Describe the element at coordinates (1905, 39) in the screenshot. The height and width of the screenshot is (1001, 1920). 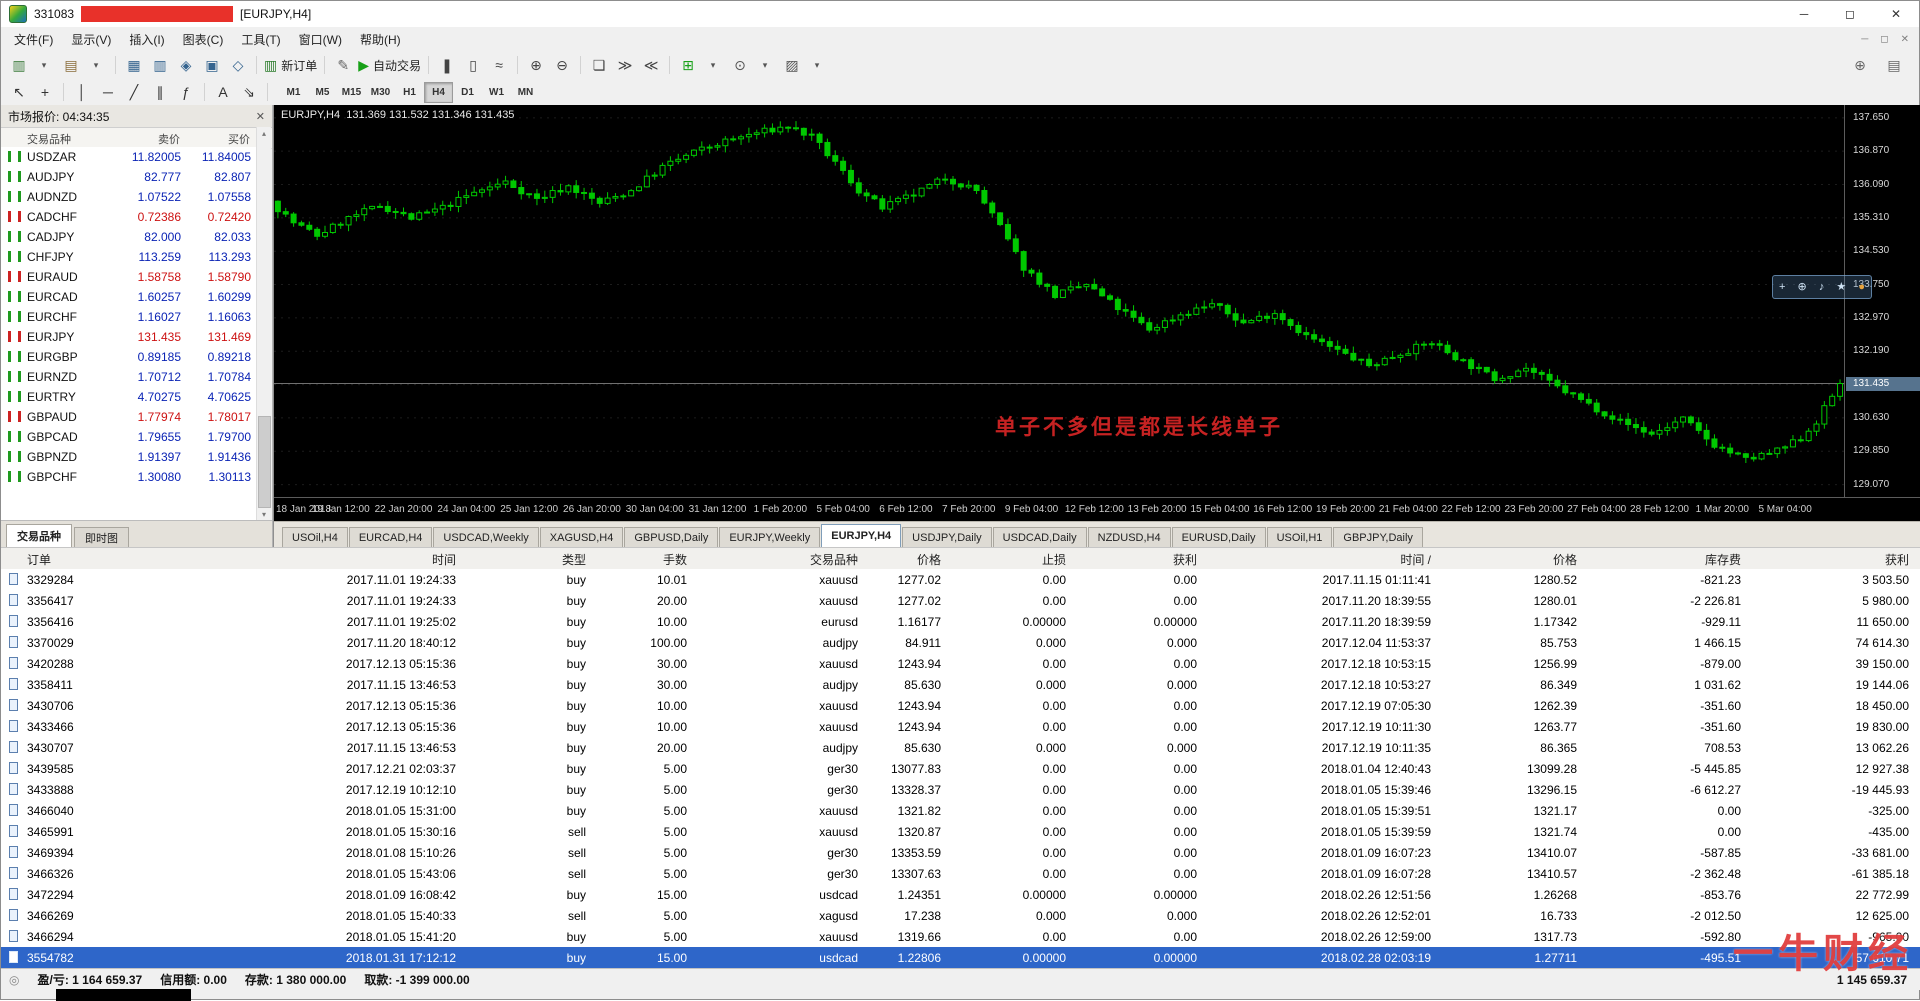
I see `child-close-button: ✕` at that location.